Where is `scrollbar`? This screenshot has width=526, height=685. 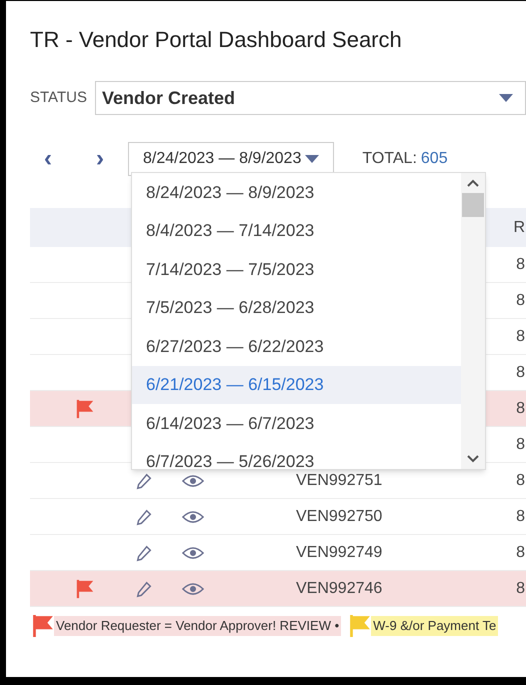
scrollbar is located at coordinates (473, 321).